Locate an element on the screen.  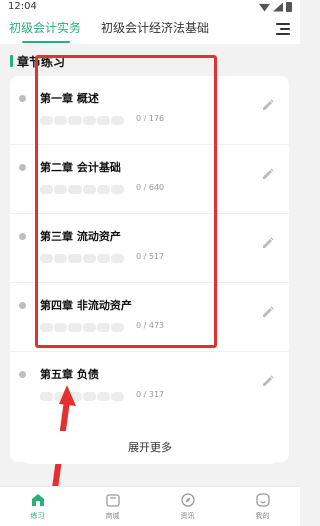
chapter-progress-count: 0 / 473 is located at coordinates (150, 325).